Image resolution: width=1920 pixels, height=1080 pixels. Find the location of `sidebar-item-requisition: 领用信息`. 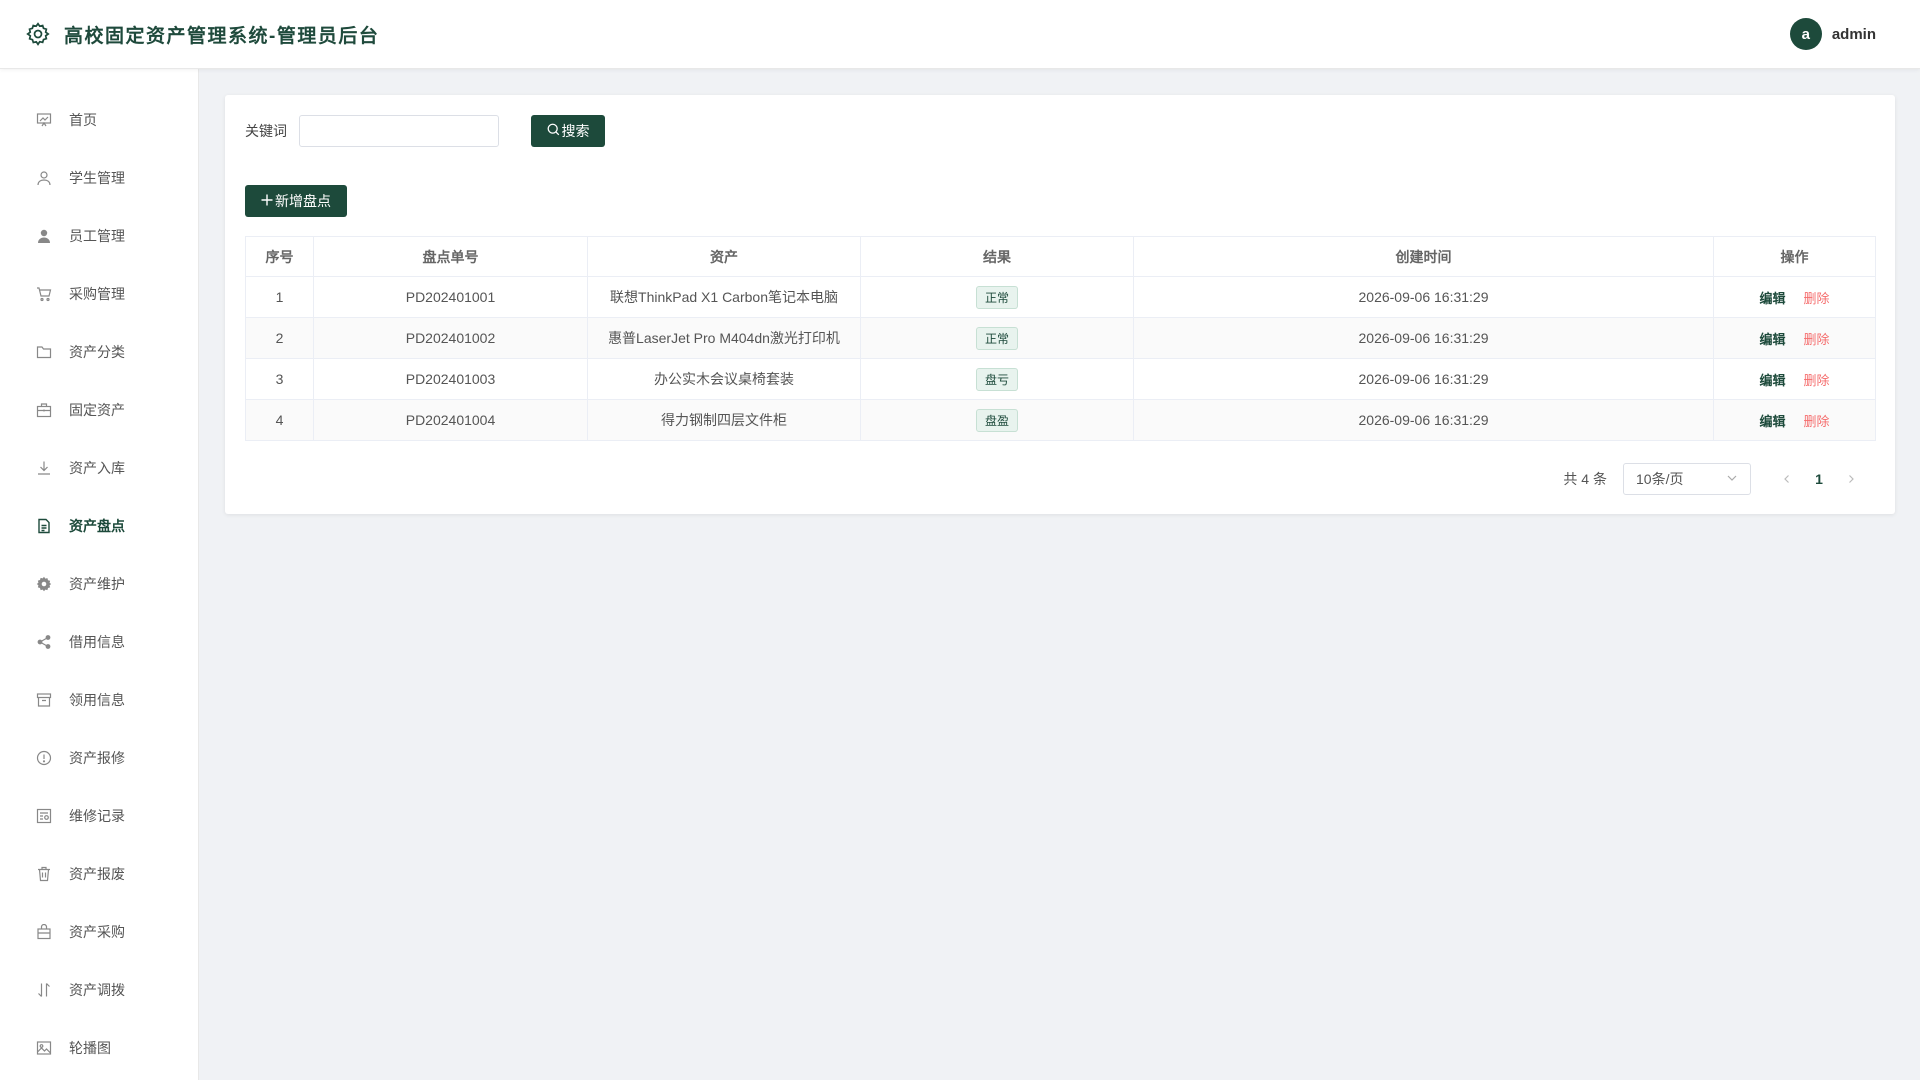

sidebar-item-requisition: 领用信息 is located at coordinates (99, 700).